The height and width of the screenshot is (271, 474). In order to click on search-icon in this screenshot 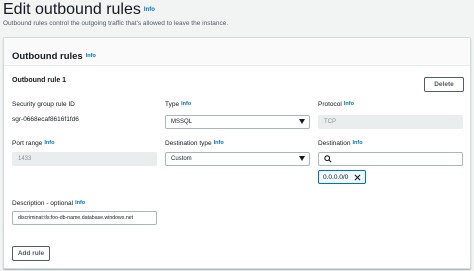, I will do `click(328, 159)`.